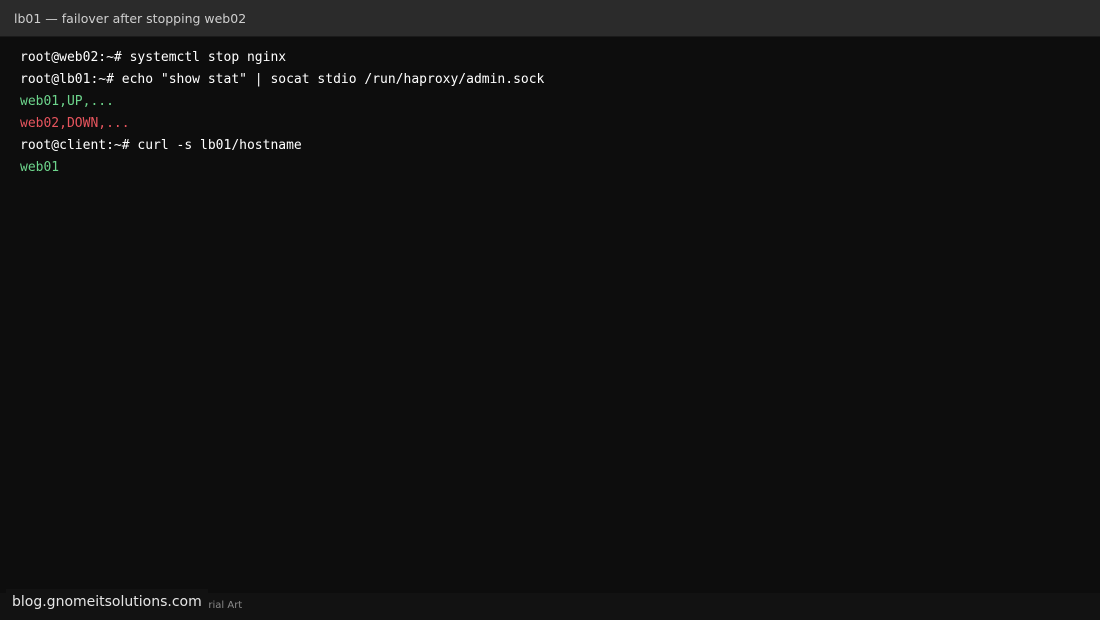 The width and height of the screenshot is (1100, 620). Describe the element at coordinates (153, 57) in the screenshot. I see `terminal-line-command: root@web02:~# systemctl stop nginx` at that location.